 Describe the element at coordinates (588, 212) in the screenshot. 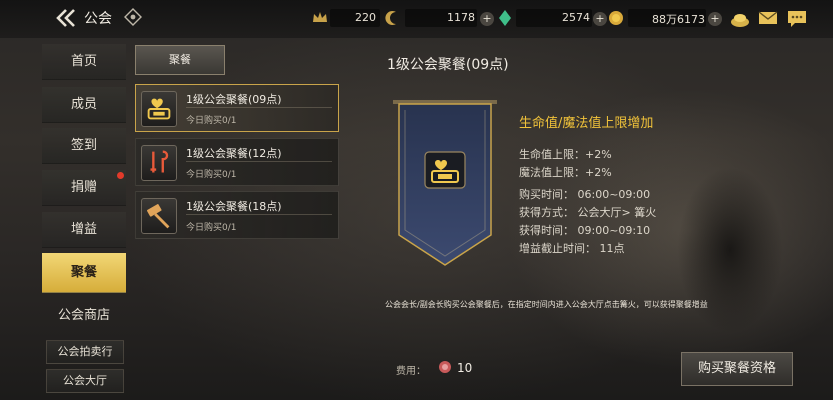

I see `obtain-method-text: 获得方式： 公会大厅> 篝火` at that location.